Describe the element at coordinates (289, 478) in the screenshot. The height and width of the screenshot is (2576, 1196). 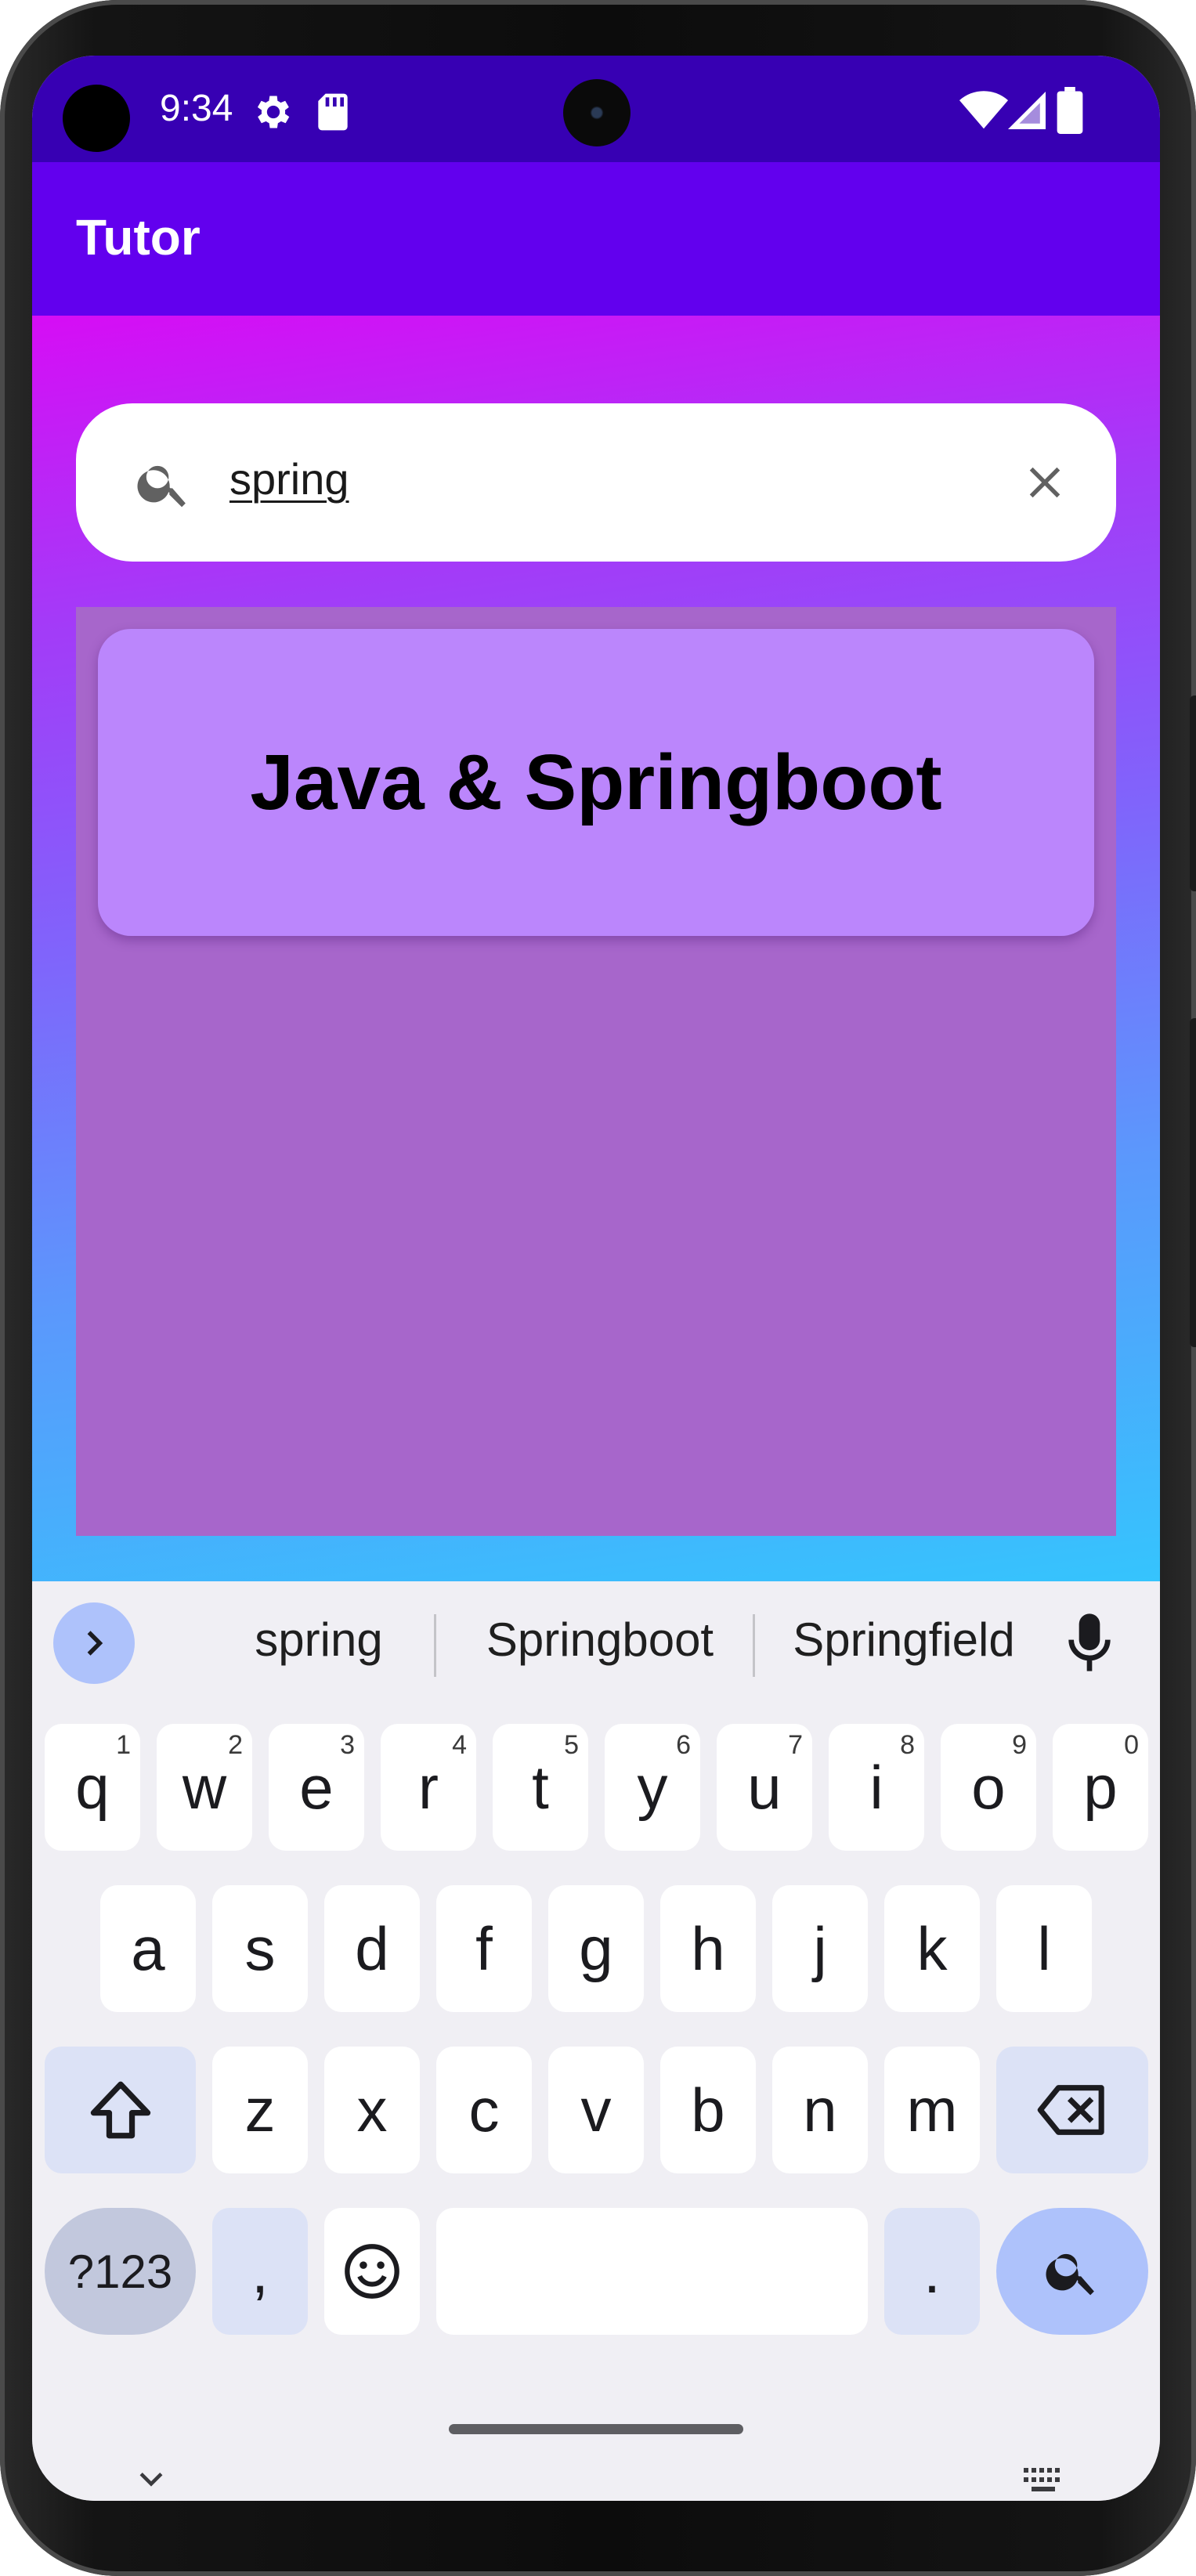
I see `search-input: spring` at that location.